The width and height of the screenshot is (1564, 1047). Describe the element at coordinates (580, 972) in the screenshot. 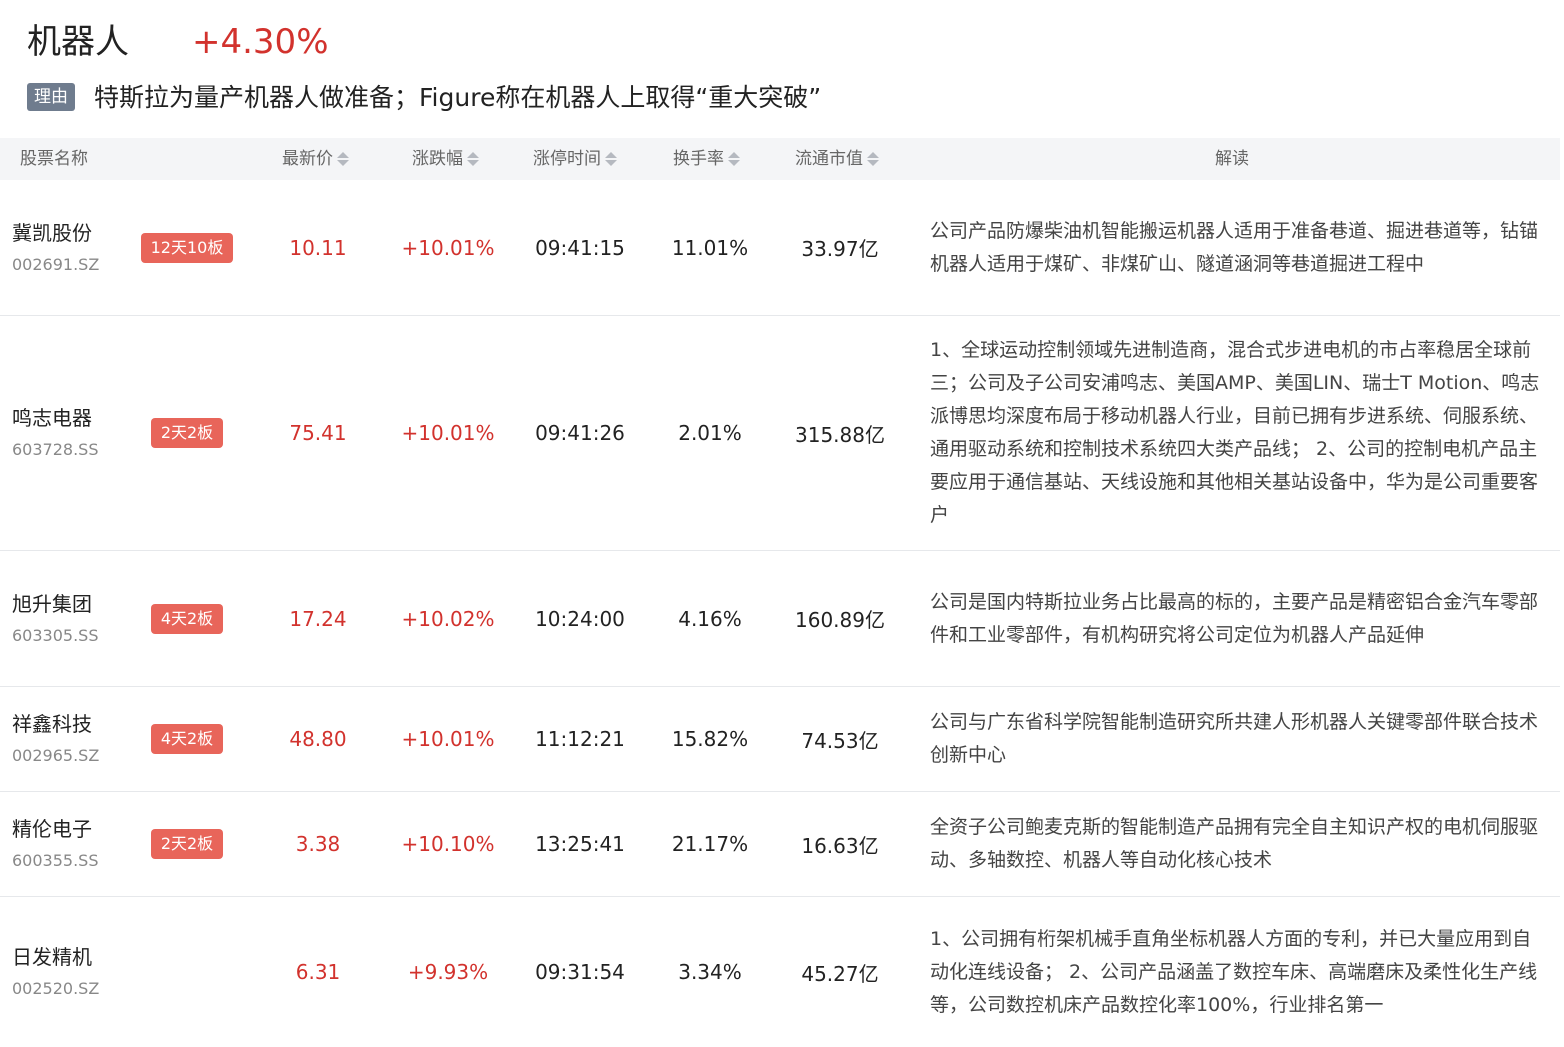

I see `limit-up-time: 09:31:54` at that location.